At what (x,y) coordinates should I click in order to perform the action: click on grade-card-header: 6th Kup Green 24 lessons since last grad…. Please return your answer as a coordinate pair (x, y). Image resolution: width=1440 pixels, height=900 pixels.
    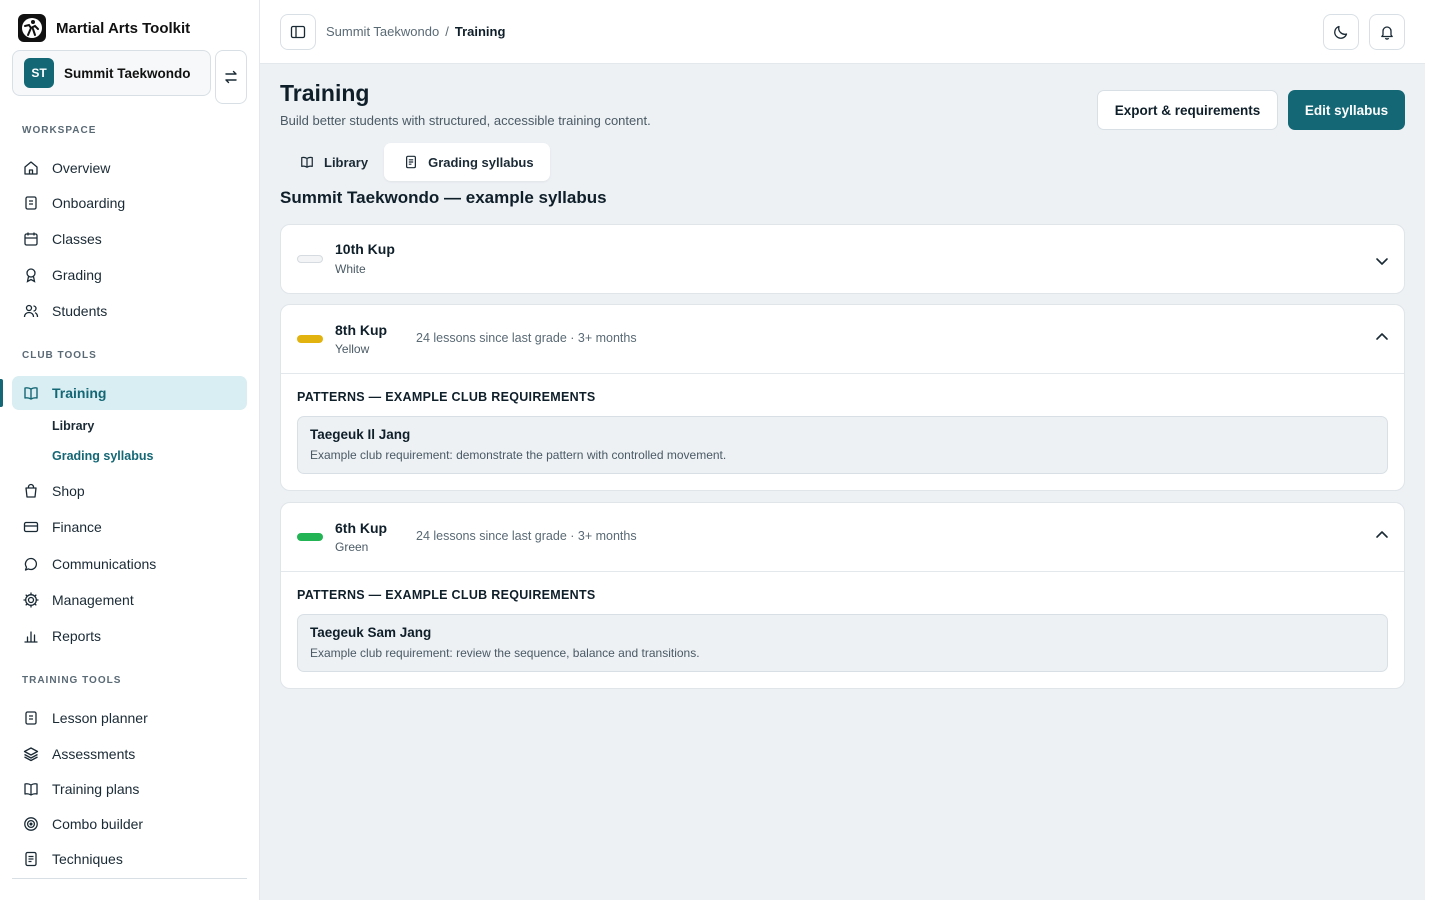
    Looking at the image, I should click on (842, 537).